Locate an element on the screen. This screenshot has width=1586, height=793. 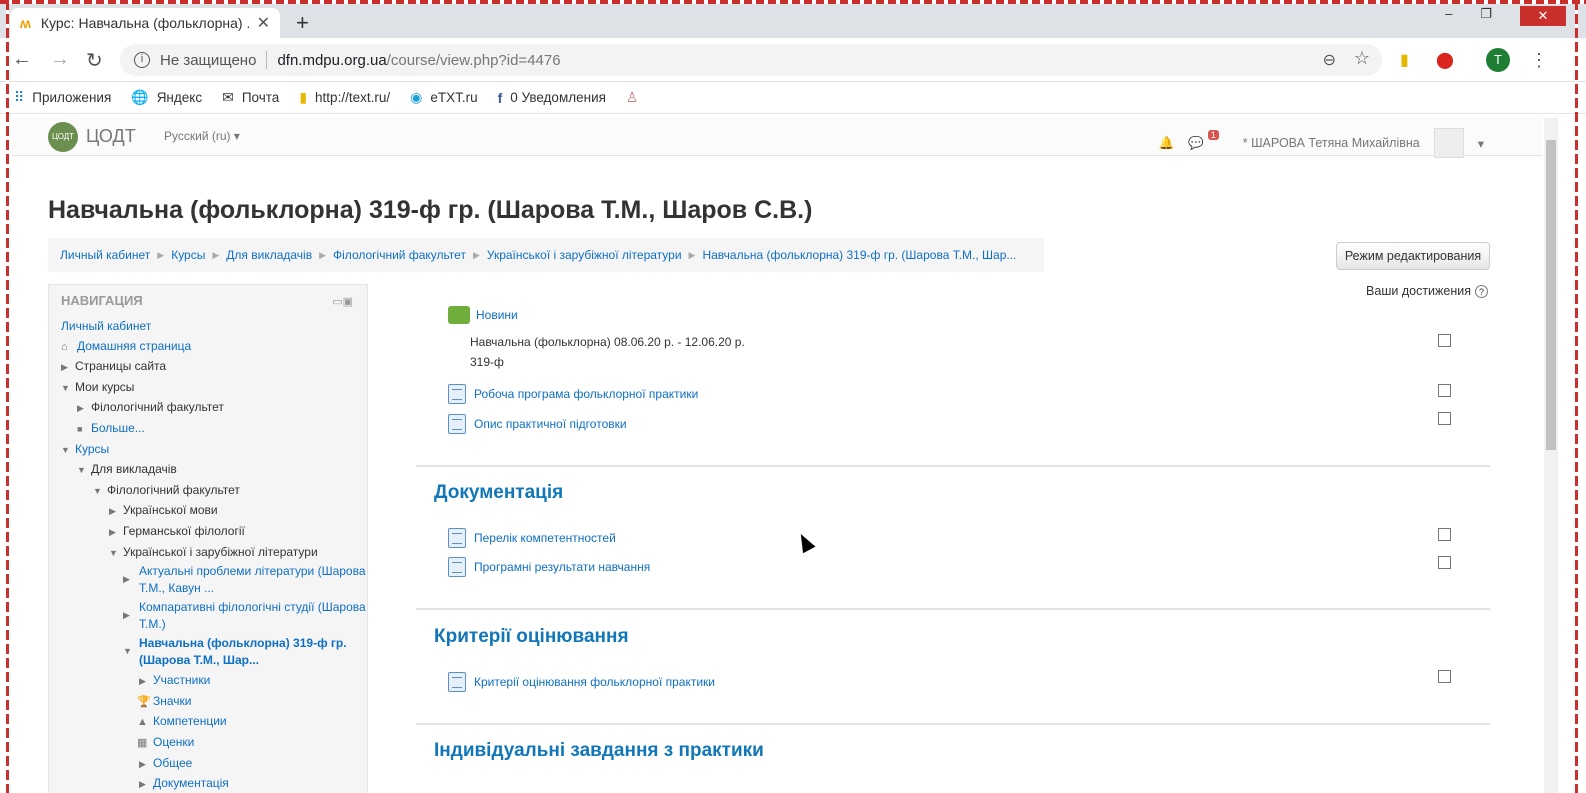
minimize-icon: – is located at coordinates (1448, 16).